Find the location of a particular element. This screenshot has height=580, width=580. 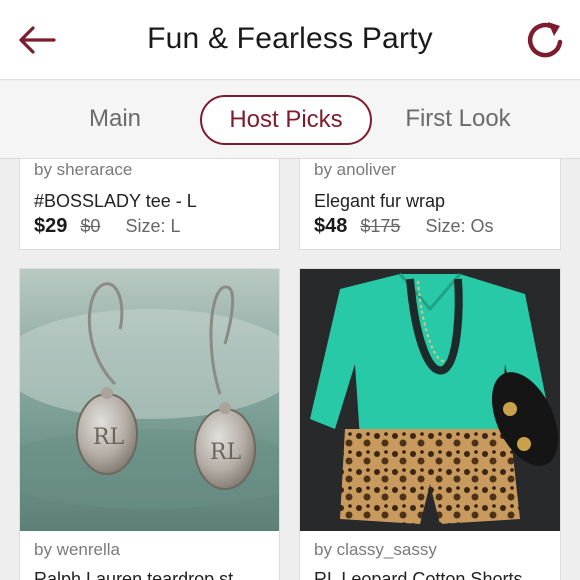

seller-name: by wenrella is located at coordinates (77, 550).